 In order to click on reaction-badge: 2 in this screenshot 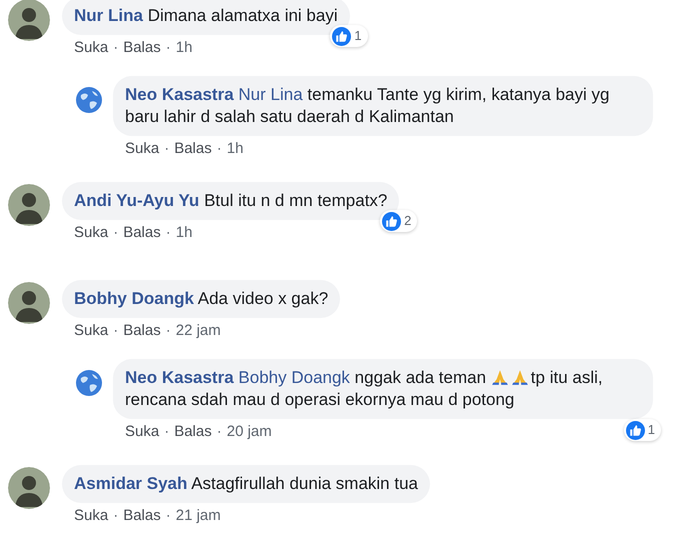, I will do `click(399, 221)`.